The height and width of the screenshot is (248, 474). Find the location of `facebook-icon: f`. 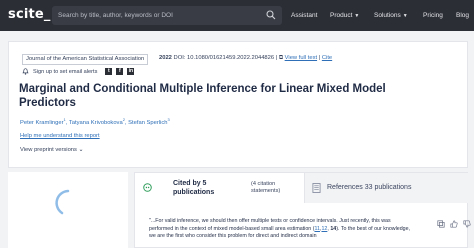

facebook-icon: f is located at coordinates (120, 71).